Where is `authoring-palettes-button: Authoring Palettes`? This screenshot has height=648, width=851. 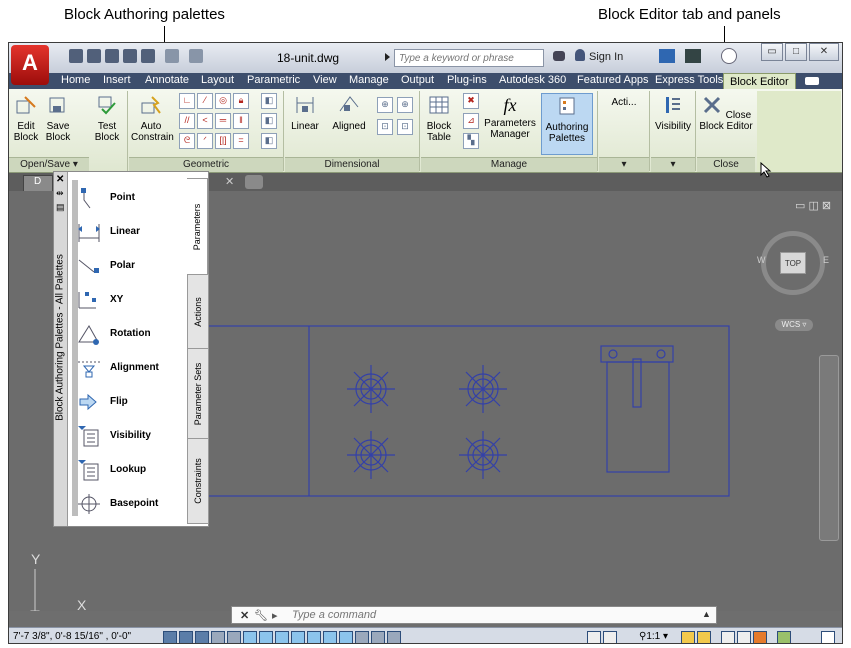 authoring-palettes-button: Authoring Palettes is located at coordinates (567, 124).